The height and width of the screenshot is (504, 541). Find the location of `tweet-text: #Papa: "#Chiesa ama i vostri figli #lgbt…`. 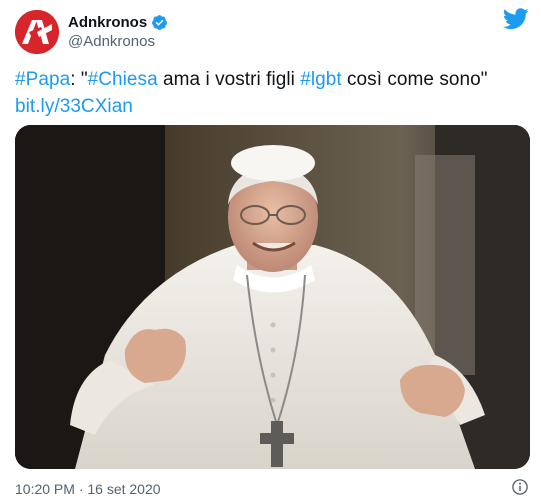

tweet-text: #Papa: "#Chiesa ama i vostri figli #lgbt… is located at coordinates (272, 93).